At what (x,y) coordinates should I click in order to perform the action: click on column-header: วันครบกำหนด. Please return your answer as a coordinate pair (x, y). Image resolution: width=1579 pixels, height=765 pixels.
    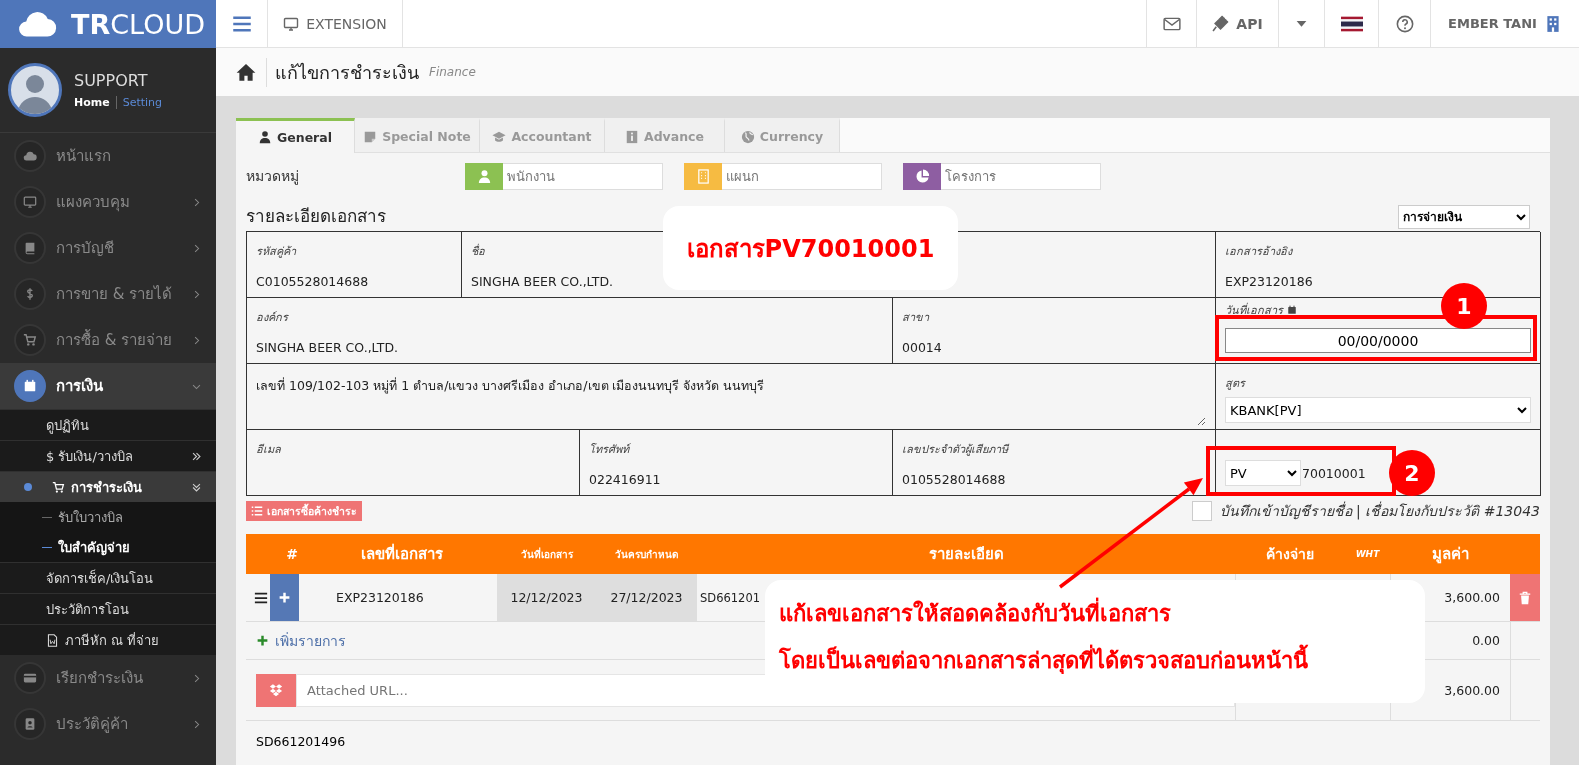
    Looking at the image, I should click on (646, 554).